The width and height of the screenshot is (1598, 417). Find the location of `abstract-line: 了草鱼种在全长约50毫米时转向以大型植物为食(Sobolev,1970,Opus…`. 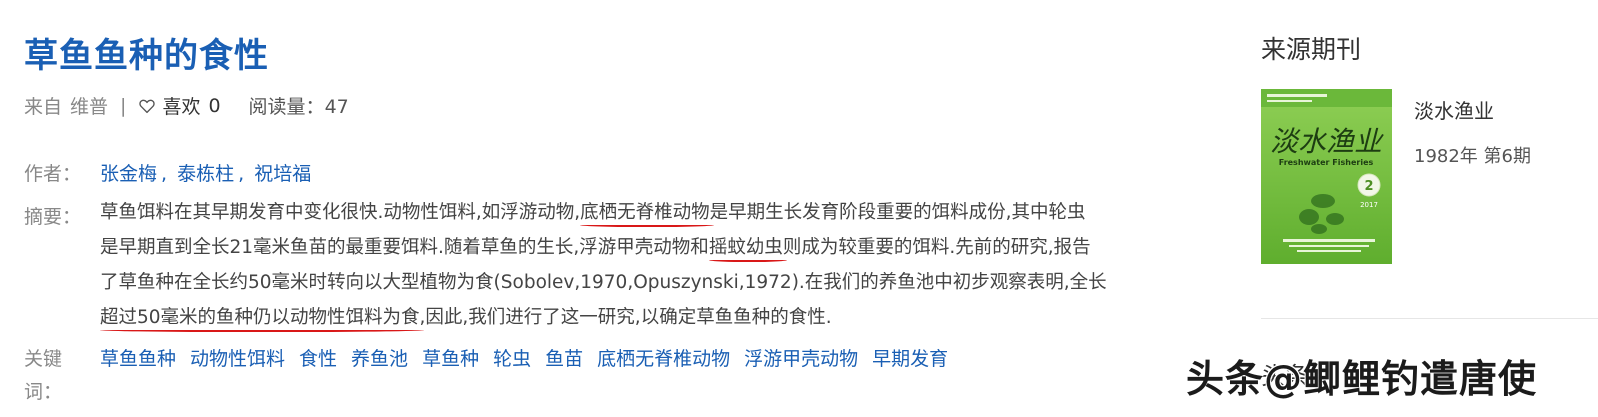

abstract-line: 了草鱼种在全长约50毫米时转向以大型植物为食(Sobolev,1970,Opus… is located at coordinates (625, 282).